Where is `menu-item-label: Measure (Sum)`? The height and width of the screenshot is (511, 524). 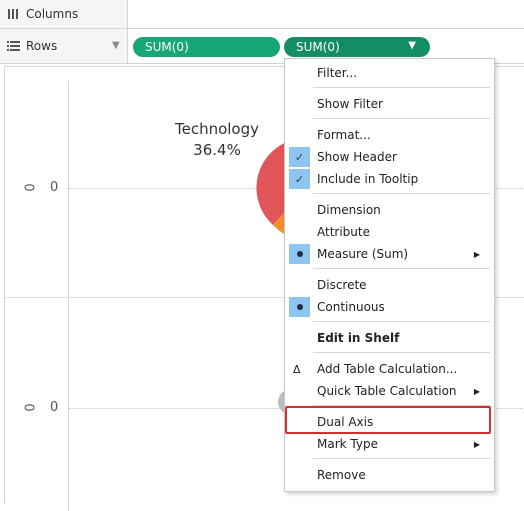
menu-item-label: Measure (Sum) is located at coordinates (363, 254).